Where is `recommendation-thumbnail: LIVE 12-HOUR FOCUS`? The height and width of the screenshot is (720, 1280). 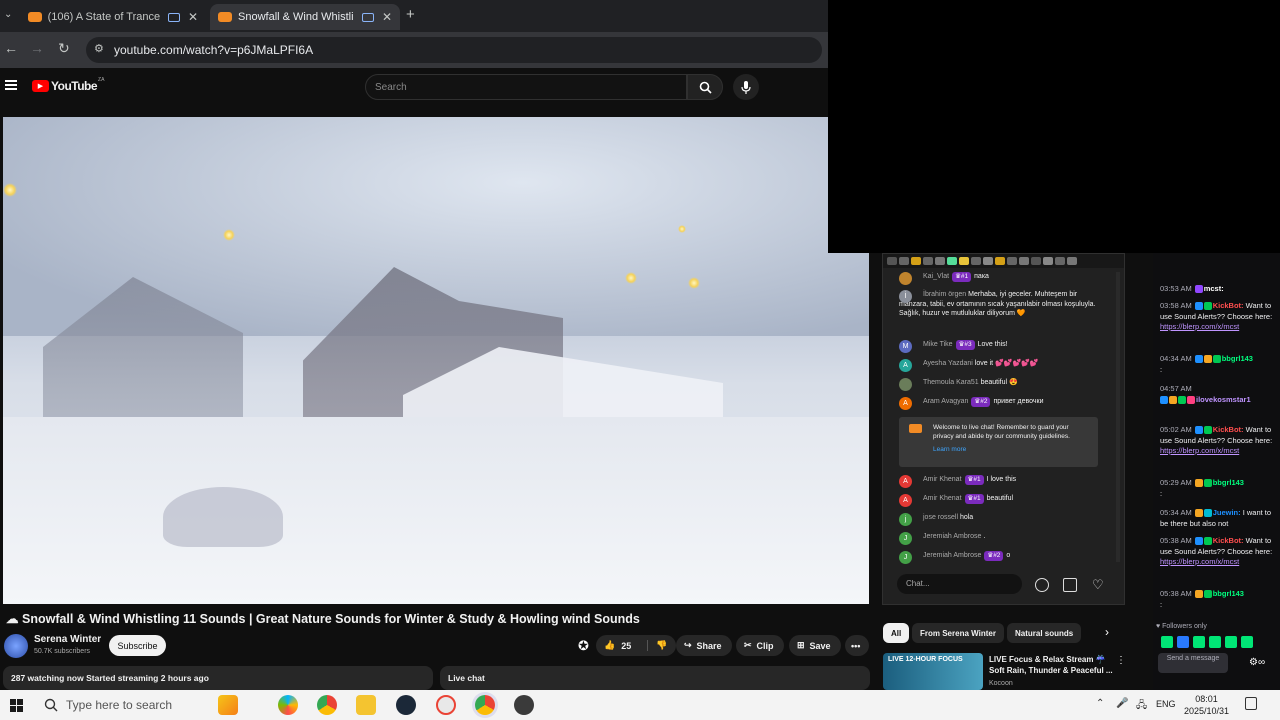 recommendation-thumbnail: LIVE 12-HOUR FOCUS is located at coordinates (933, 671).